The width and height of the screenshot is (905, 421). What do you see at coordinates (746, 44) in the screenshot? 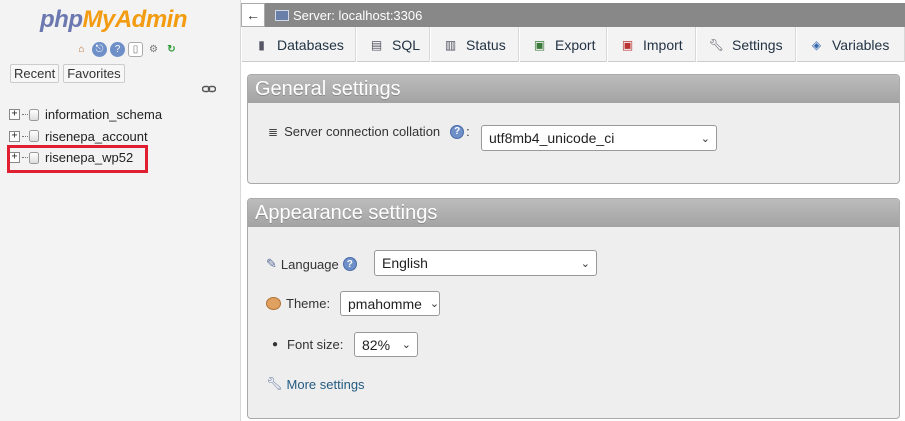
I see `tab-settings: 🔧︎ Settings` at bounding box center [746, 44].